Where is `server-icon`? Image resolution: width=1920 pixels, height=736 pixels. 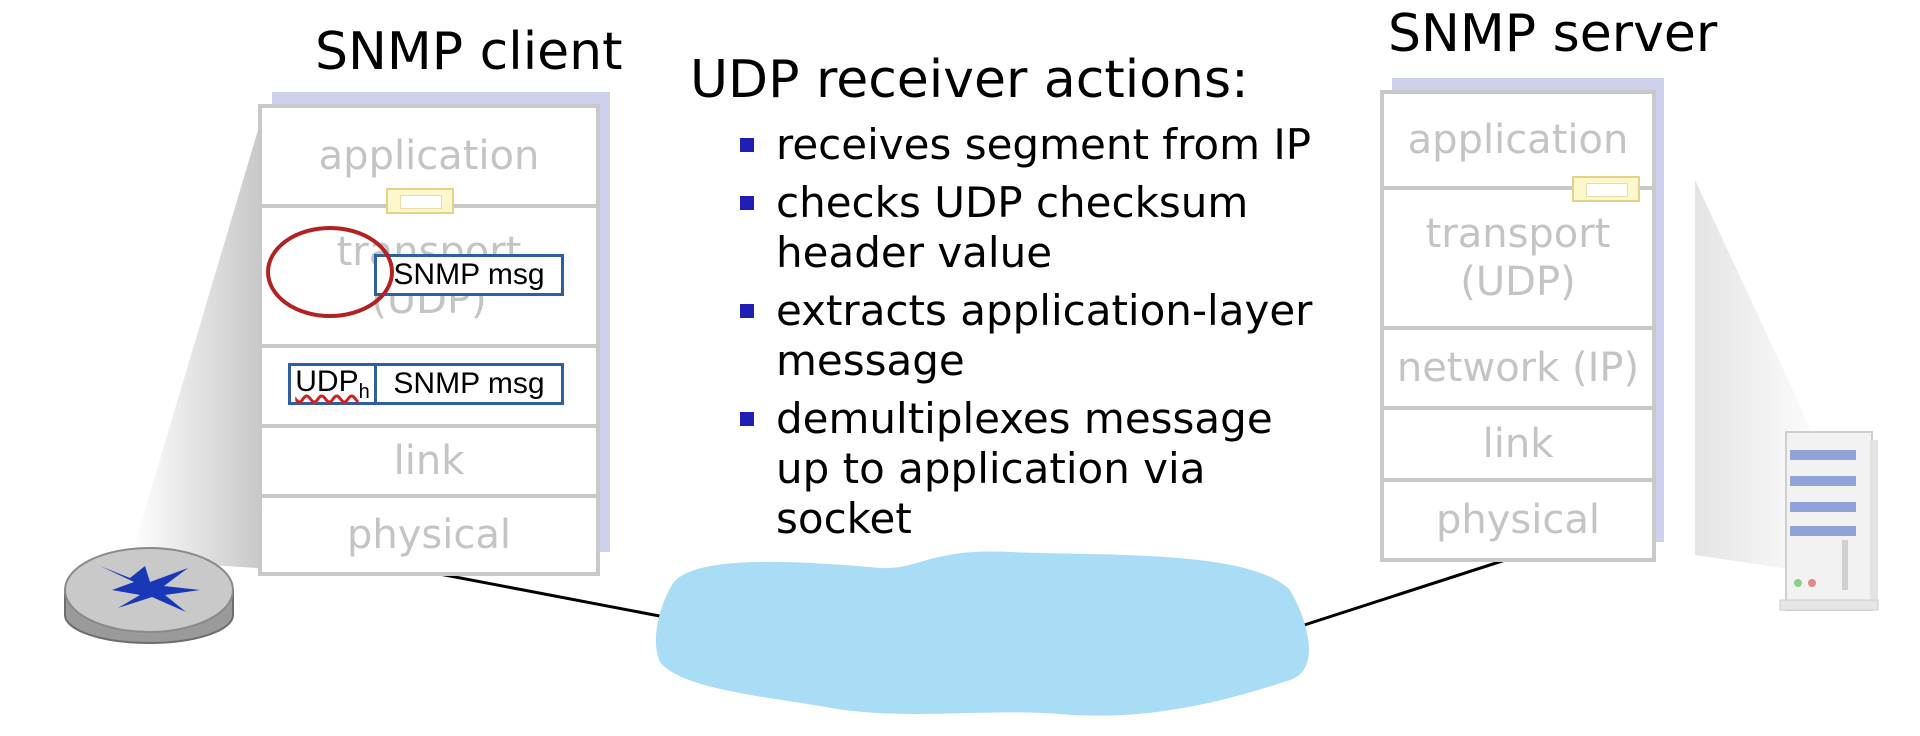
server-icon is located at coordinates (1829, 521).